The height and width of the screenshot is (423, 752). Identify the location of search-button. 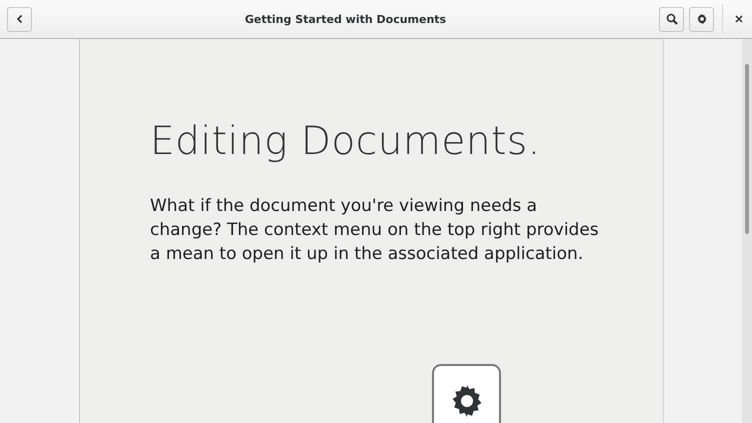
(671, 19).